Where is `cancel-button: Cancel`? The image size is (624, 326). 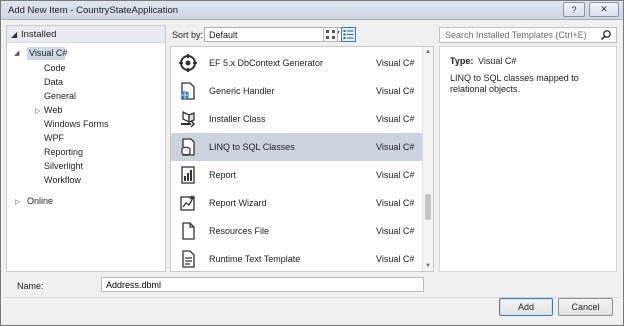
cancel-button: Cancel is located at coordinates (585, 307).